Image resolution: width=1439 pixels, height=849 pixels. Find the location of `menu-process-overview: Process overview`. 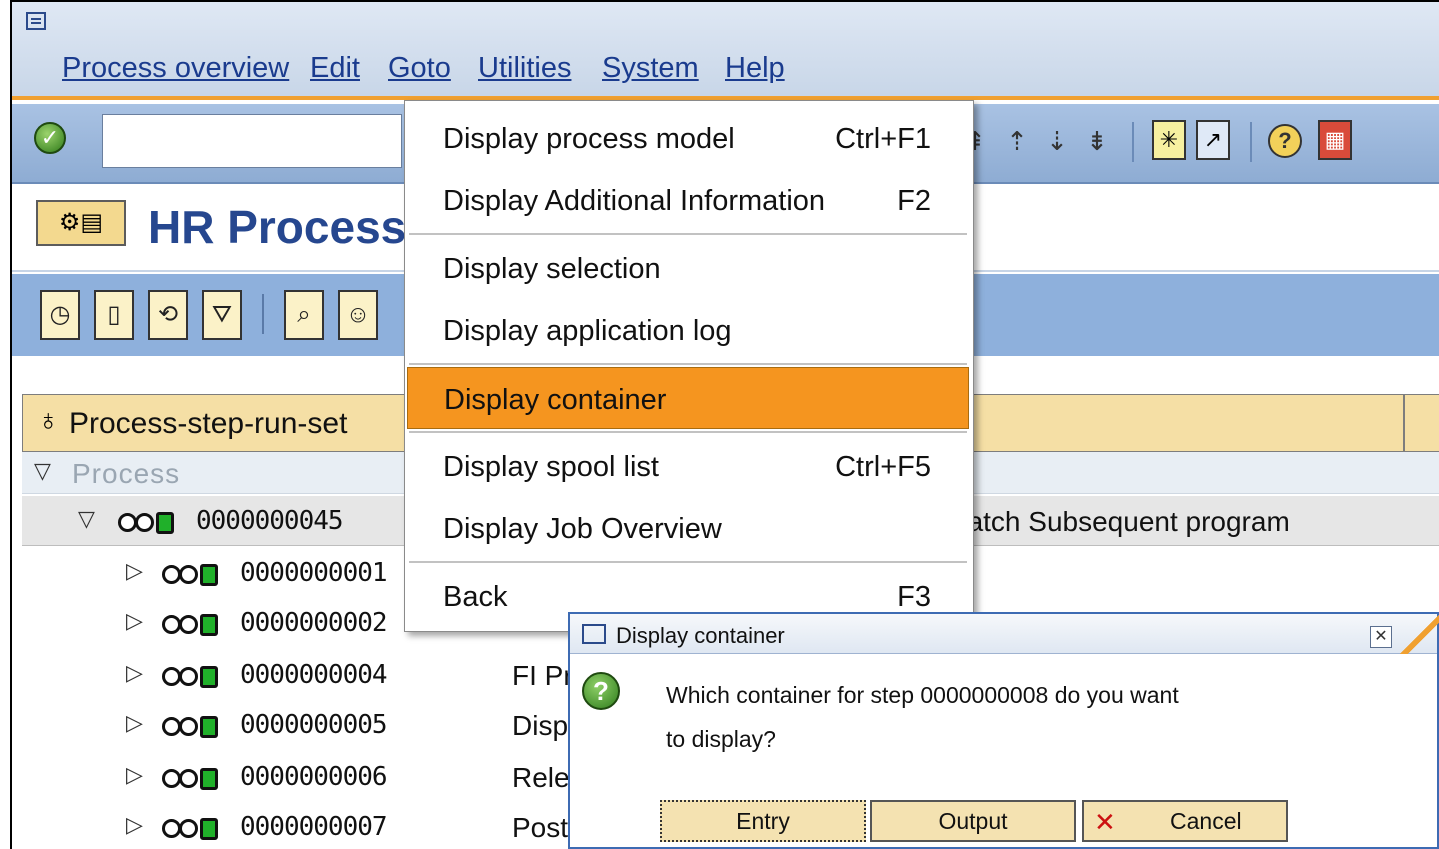

menu-process-overview: Process overview is located at coordinates (175, 68).